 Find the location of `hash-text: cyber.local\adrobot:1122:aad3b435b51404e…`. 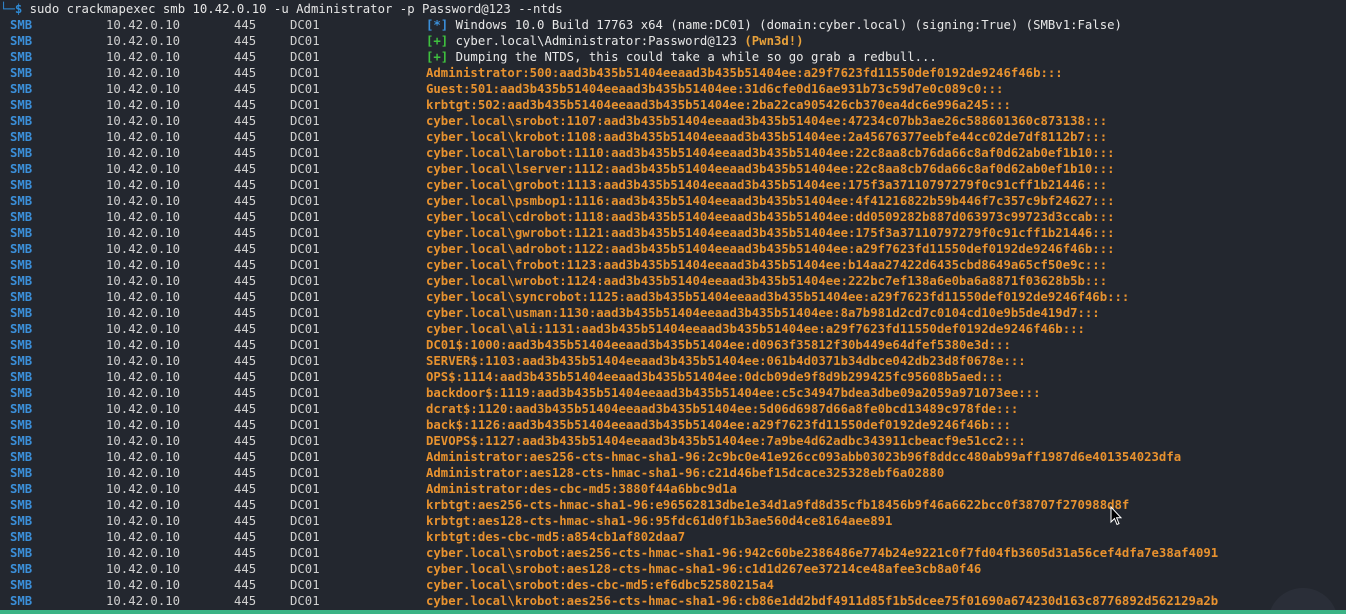

hash-text: cyber.local\adrobot:1122:aad3b435b51404e… is located at coordinates (770, 249).